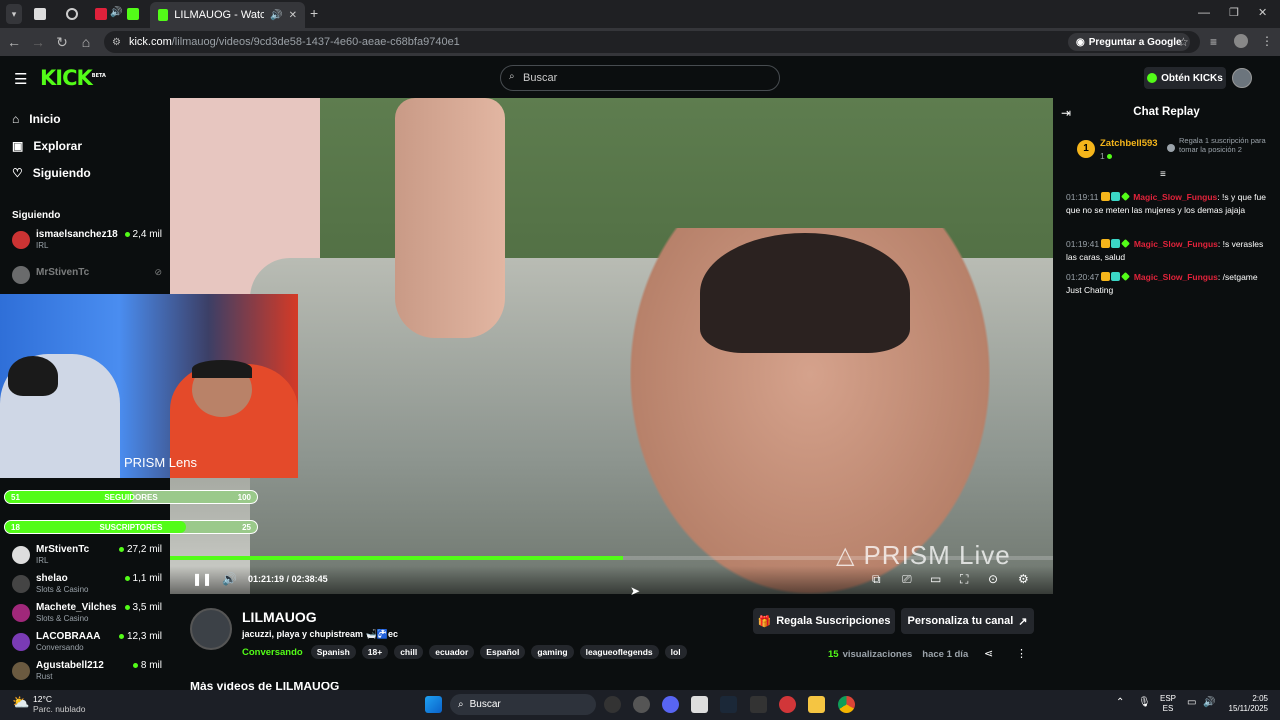  I want to click on reload-icon: ↻, so click(62, 42).